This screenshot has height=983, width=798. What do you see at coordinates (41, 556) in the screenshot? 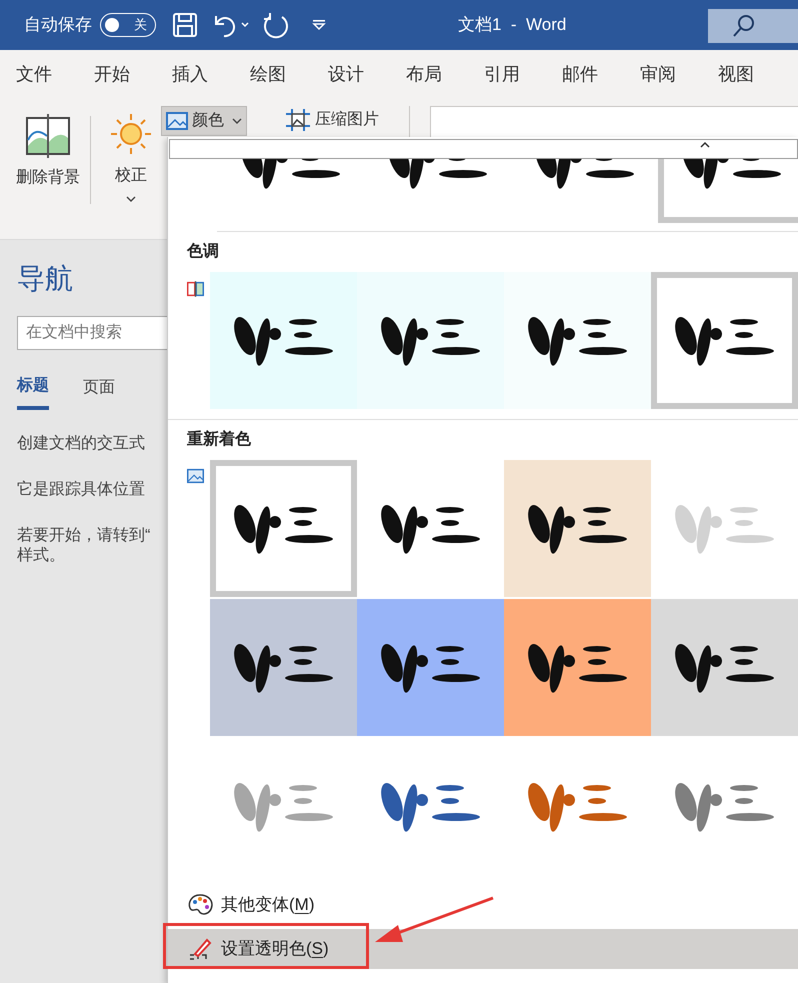
I see `help-text: 样式。` at bounding box center [41, 556].